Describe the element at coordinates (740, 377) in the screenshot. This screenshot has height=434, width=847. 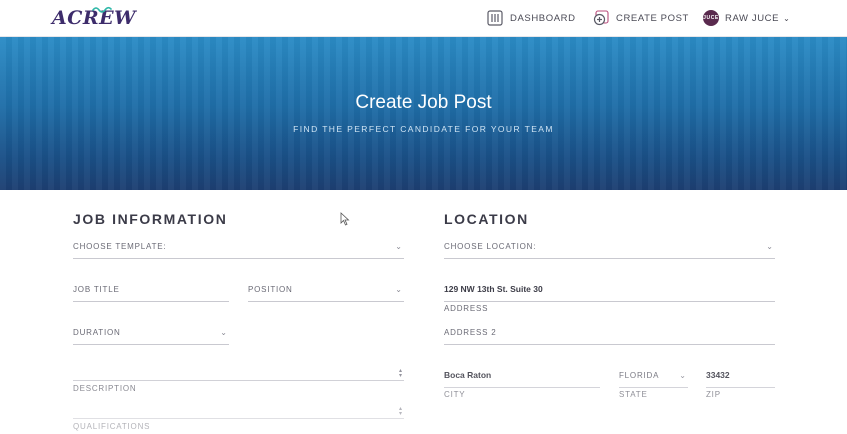
I see `zip-field: 33432` at that location.